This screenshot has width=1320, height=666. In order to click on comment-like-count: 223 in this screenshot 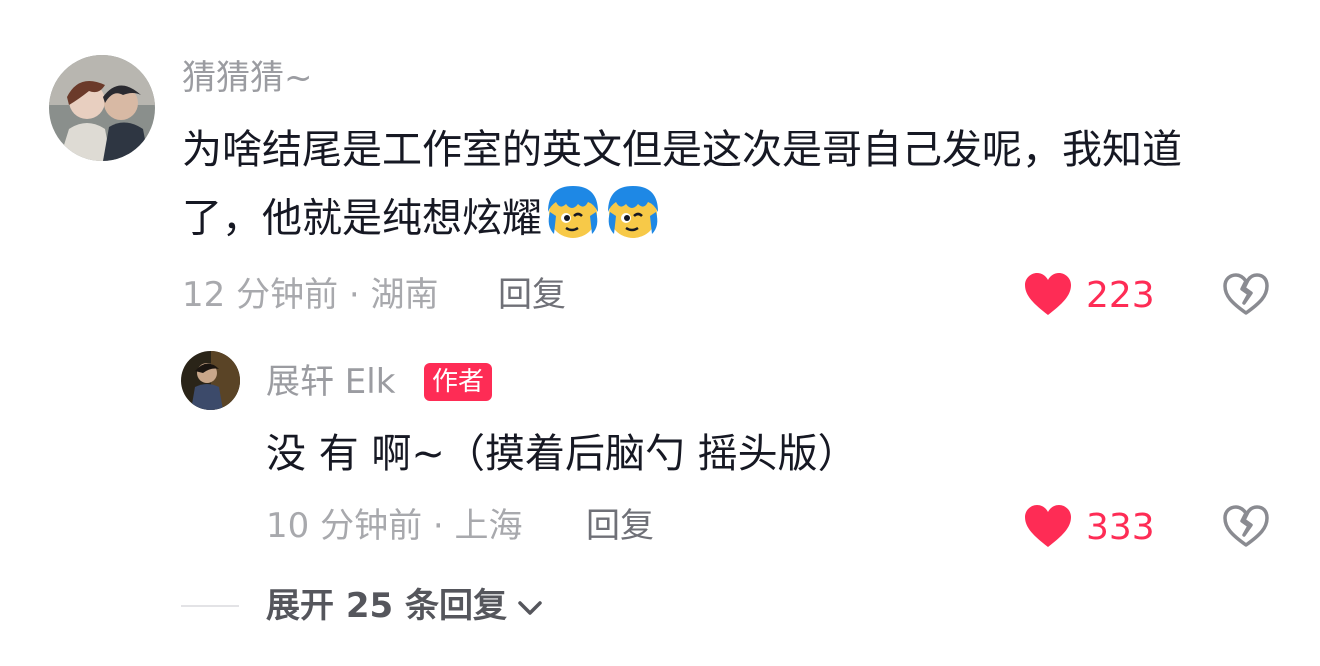, I will do `click(1120, 295)`.